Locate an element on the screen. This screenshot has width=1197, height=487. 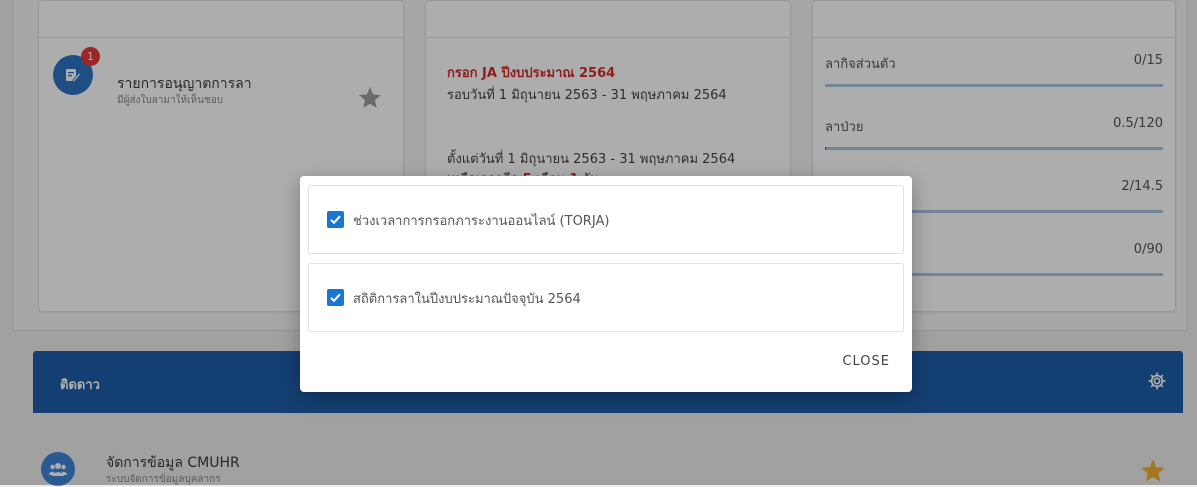
torja-checkbox is located at coordinates (335, 219).